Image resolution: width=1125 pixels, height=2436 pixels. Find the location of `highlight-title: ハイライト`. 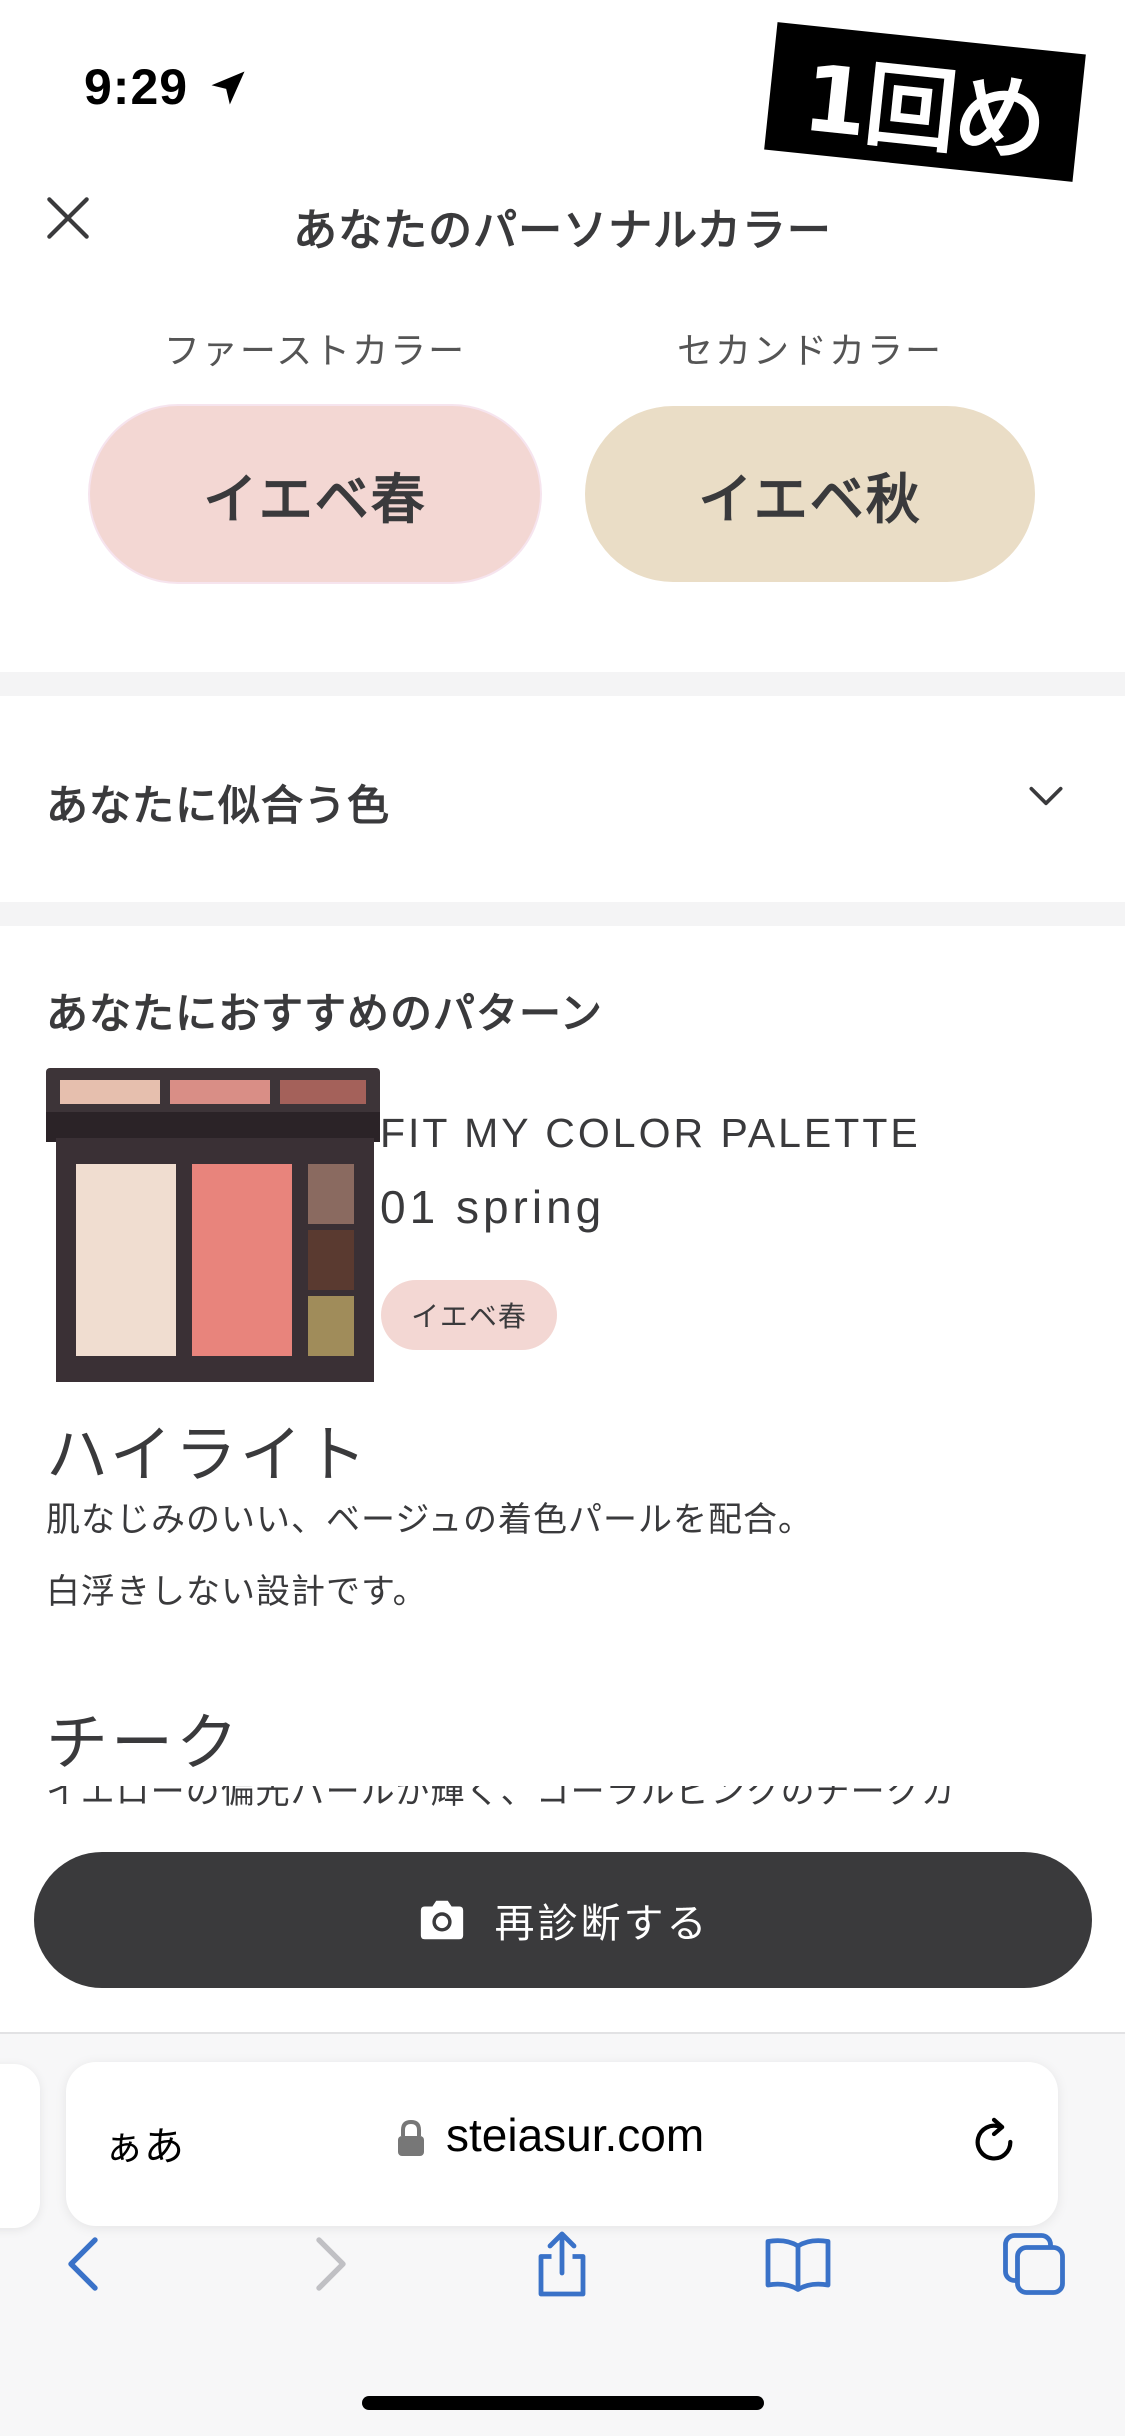

highlight-title: ハイライト is located at coordinates (208, 1454).